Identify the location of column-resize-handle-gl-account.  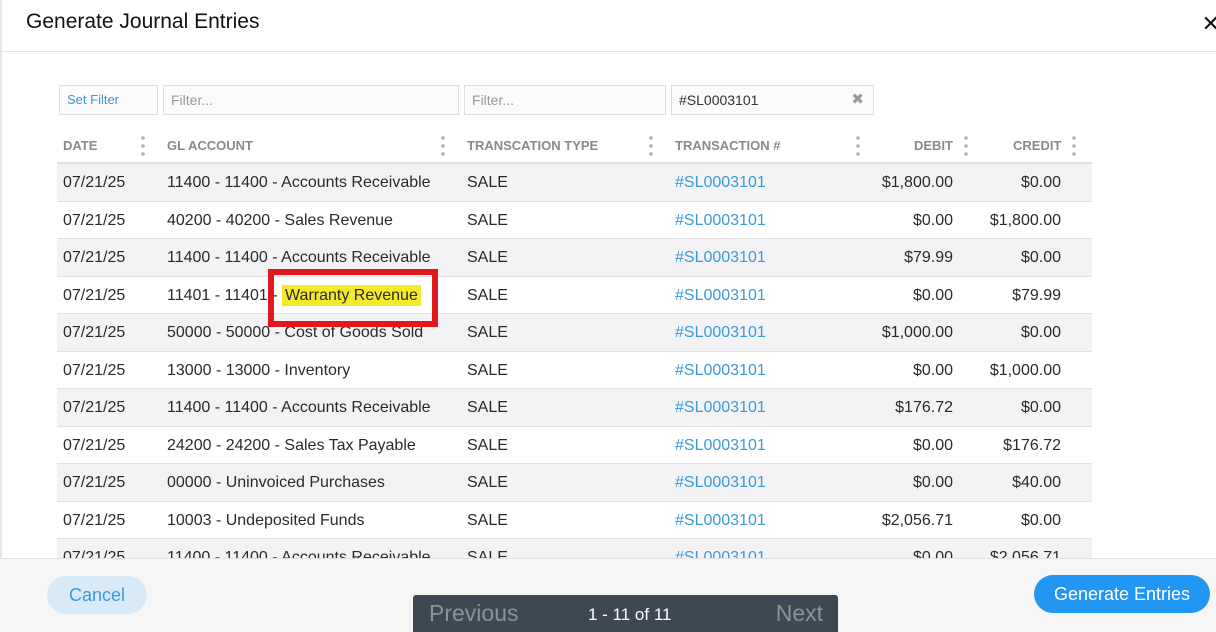
(443, 145).